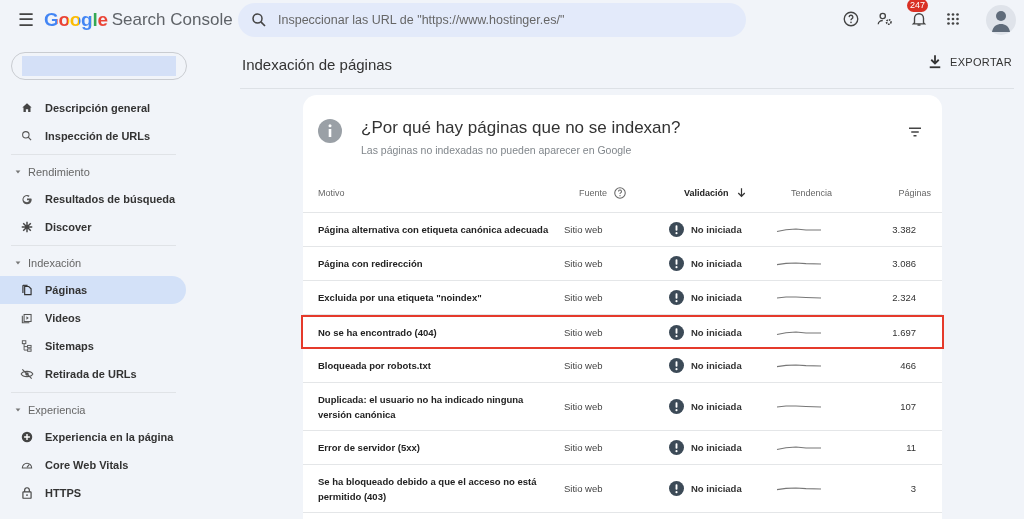 The height and width of the screenshot is (519, 1024). What do you see at coordinates (953, 19) in the screenshot?
I see `apps-grid-icon` at bounding box center [953, 19].